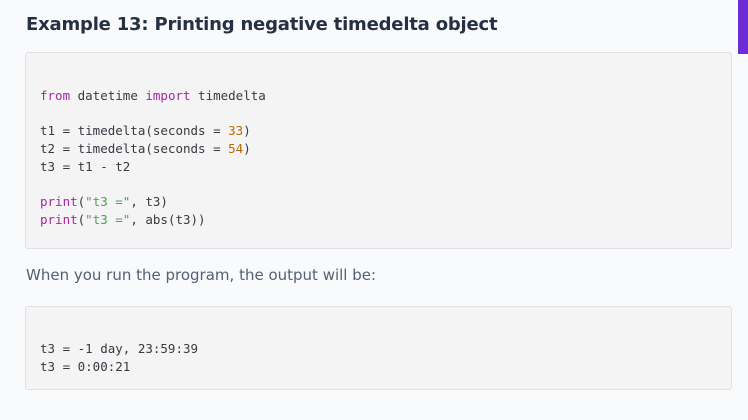 The image size is (748, 420). I want to click on keyword-from: from, so click(55, 95).